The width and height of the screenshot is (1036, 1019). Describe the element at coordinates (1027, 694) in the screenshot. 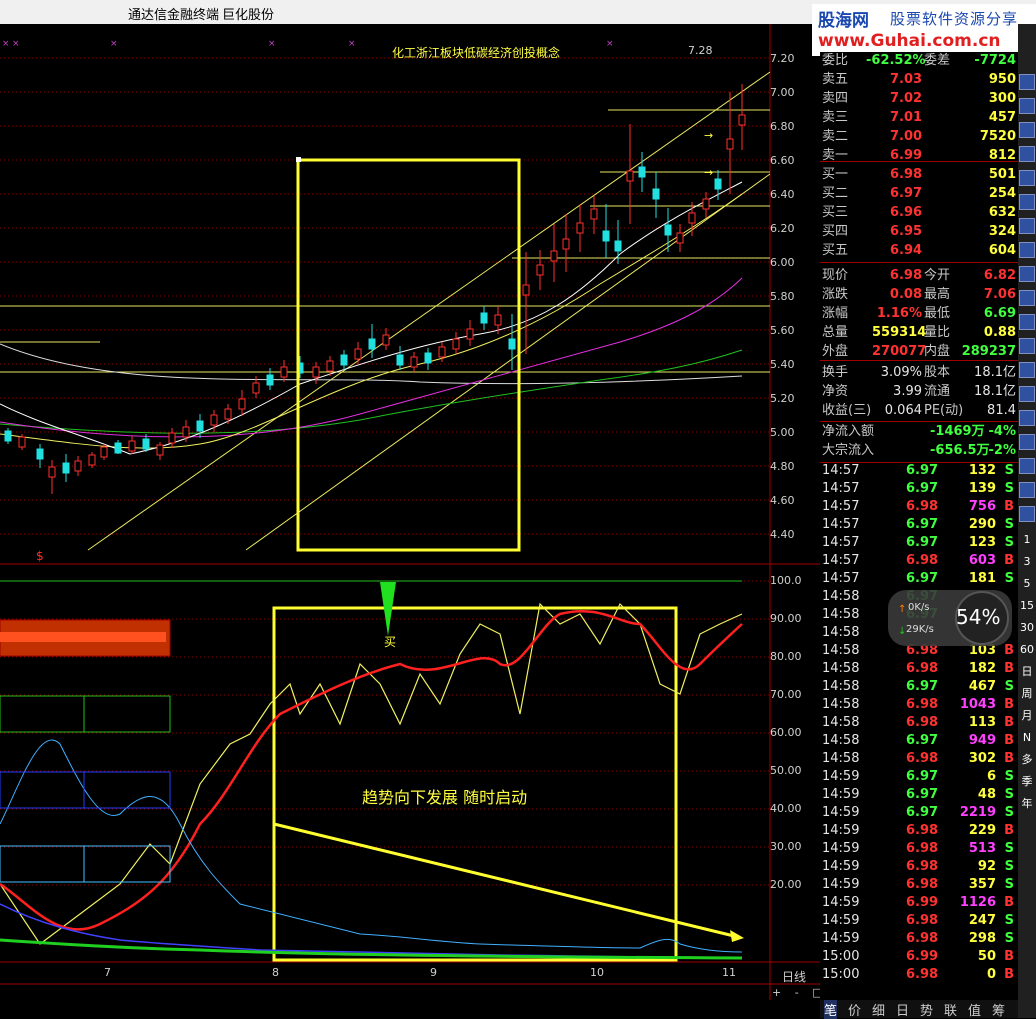

I see `toolbar-period-button: 周` at that location.